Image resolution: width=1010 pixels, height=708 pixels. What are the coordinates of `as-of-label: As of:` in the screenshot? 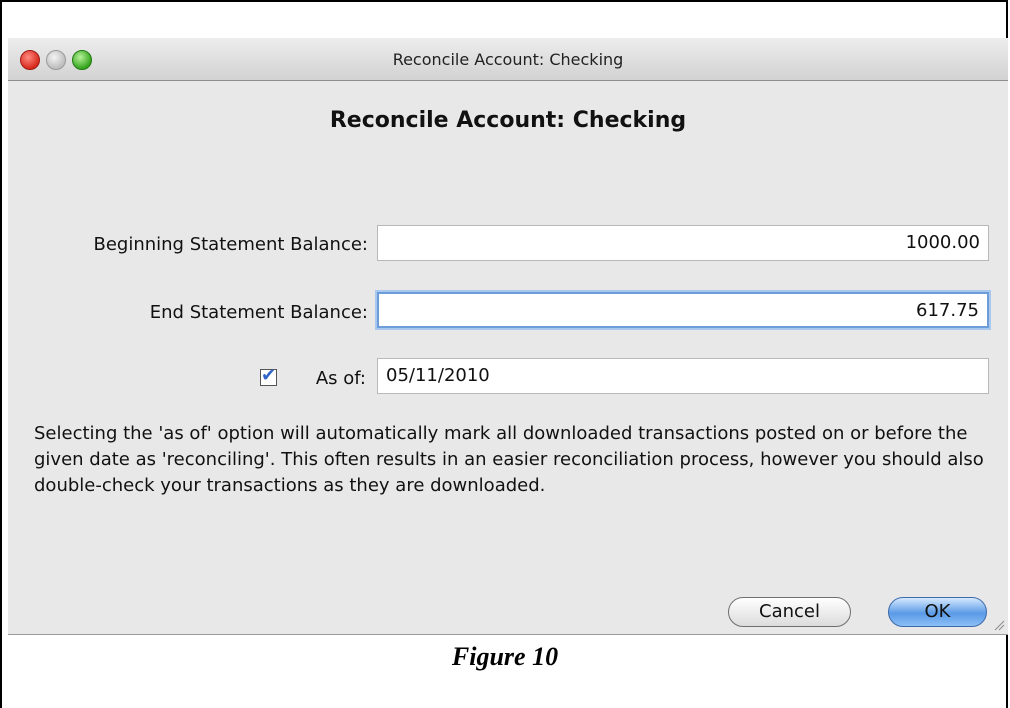 It's located at (340, 378).